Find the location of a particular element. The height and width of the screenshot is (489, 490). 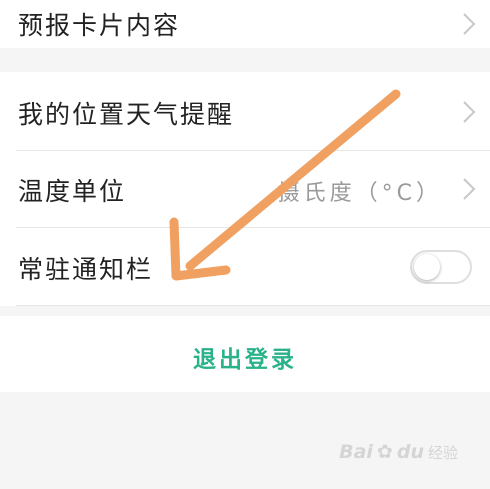

row-label-location-alert: 我的位置天气提醒 is located at coordinates (126, 114).